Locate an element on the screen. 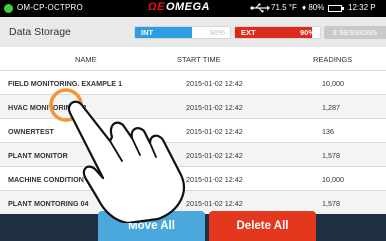  session-name: OWNERTEST is located at coordinates (31, 131).